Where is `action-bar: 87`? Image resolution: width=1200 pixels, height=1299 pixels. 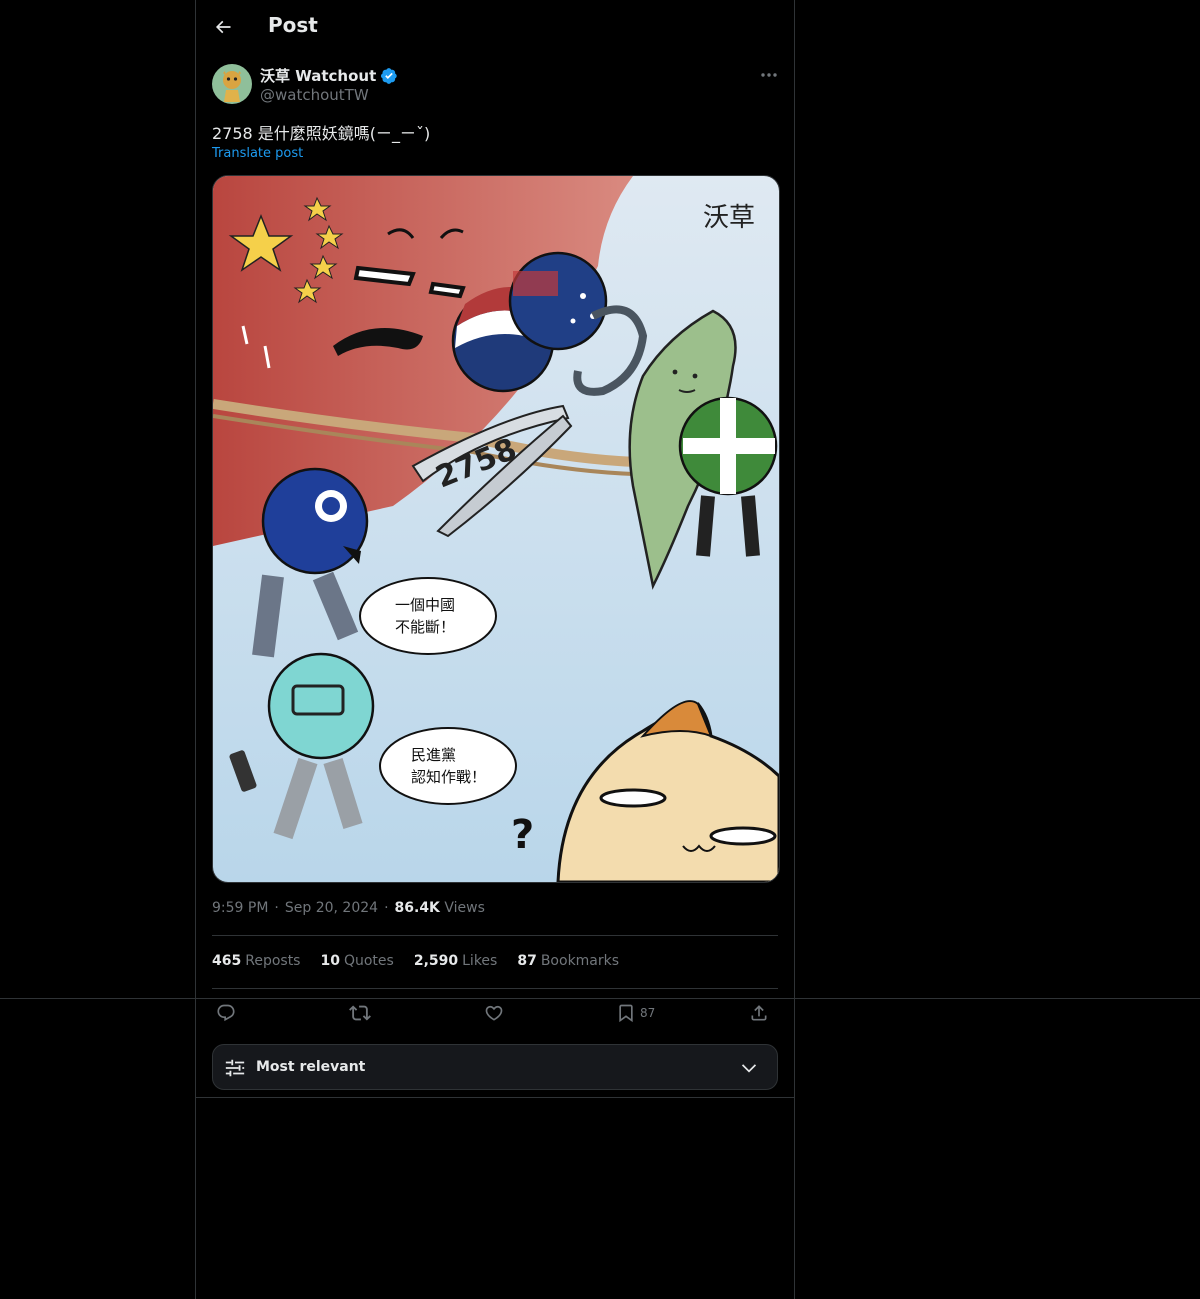 action-bar: 87 is located at coordinates (495, 1014).